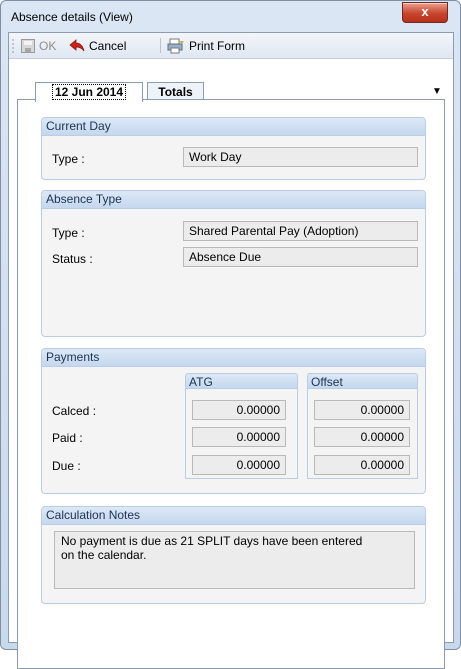 The width and height of the screenshot is (461, 669). I want to click on calced-offset-field: 0.00000, so click(362, 410).